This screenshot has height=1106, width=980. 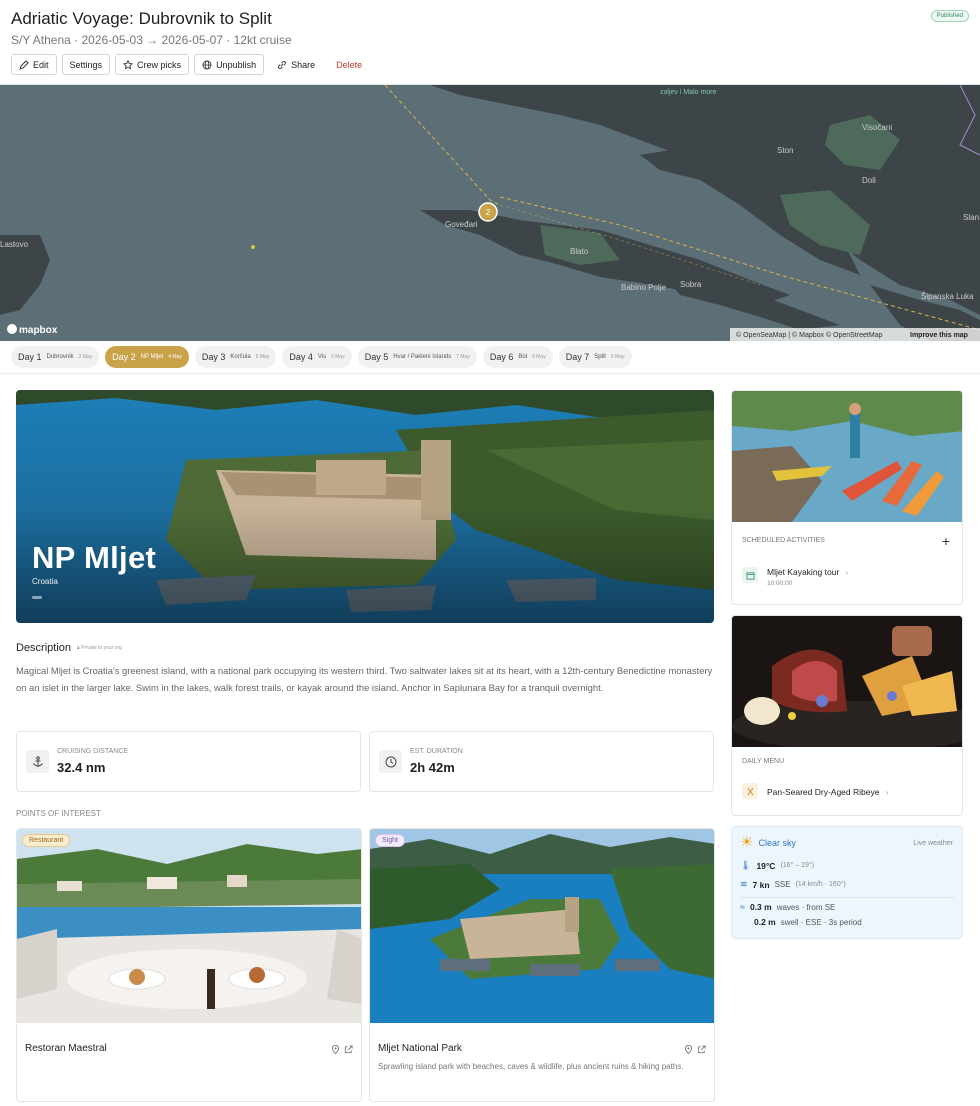 I want to click on weather-condition: Clear sky, so click(x=777, y=843).